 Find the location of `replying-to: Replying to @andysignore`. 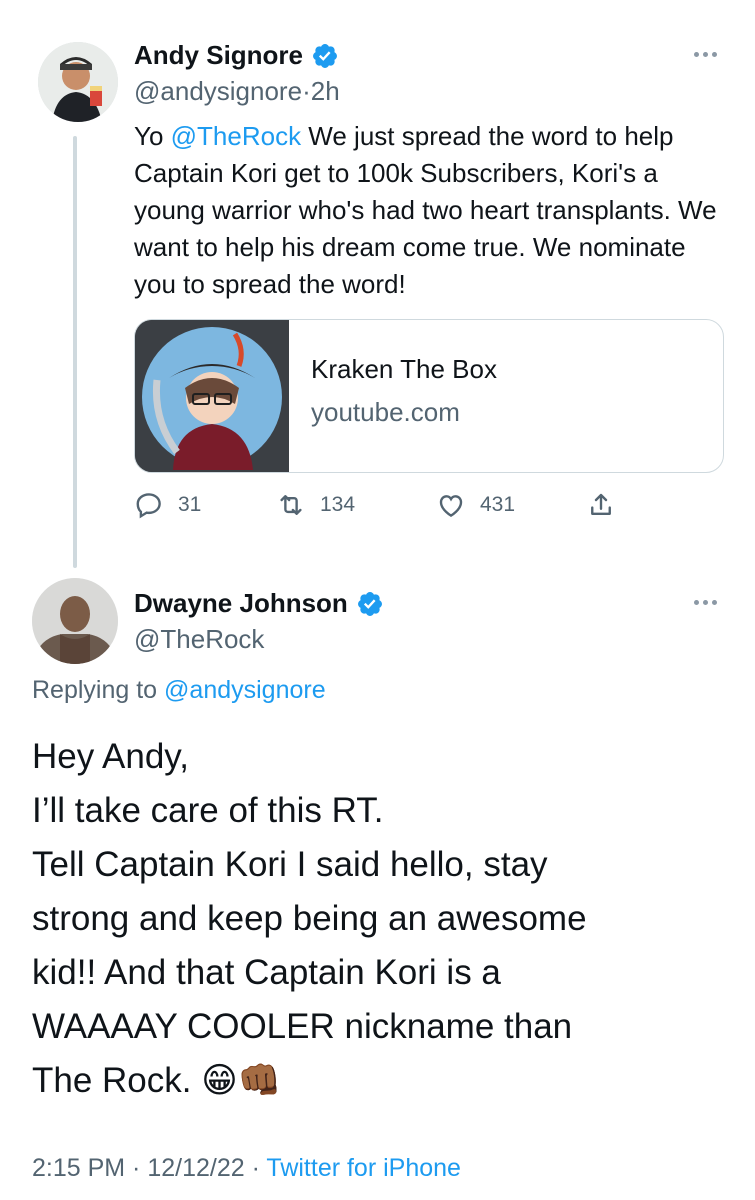

replying-to: Replying to @andysignore is located at coordinates (179, 690).